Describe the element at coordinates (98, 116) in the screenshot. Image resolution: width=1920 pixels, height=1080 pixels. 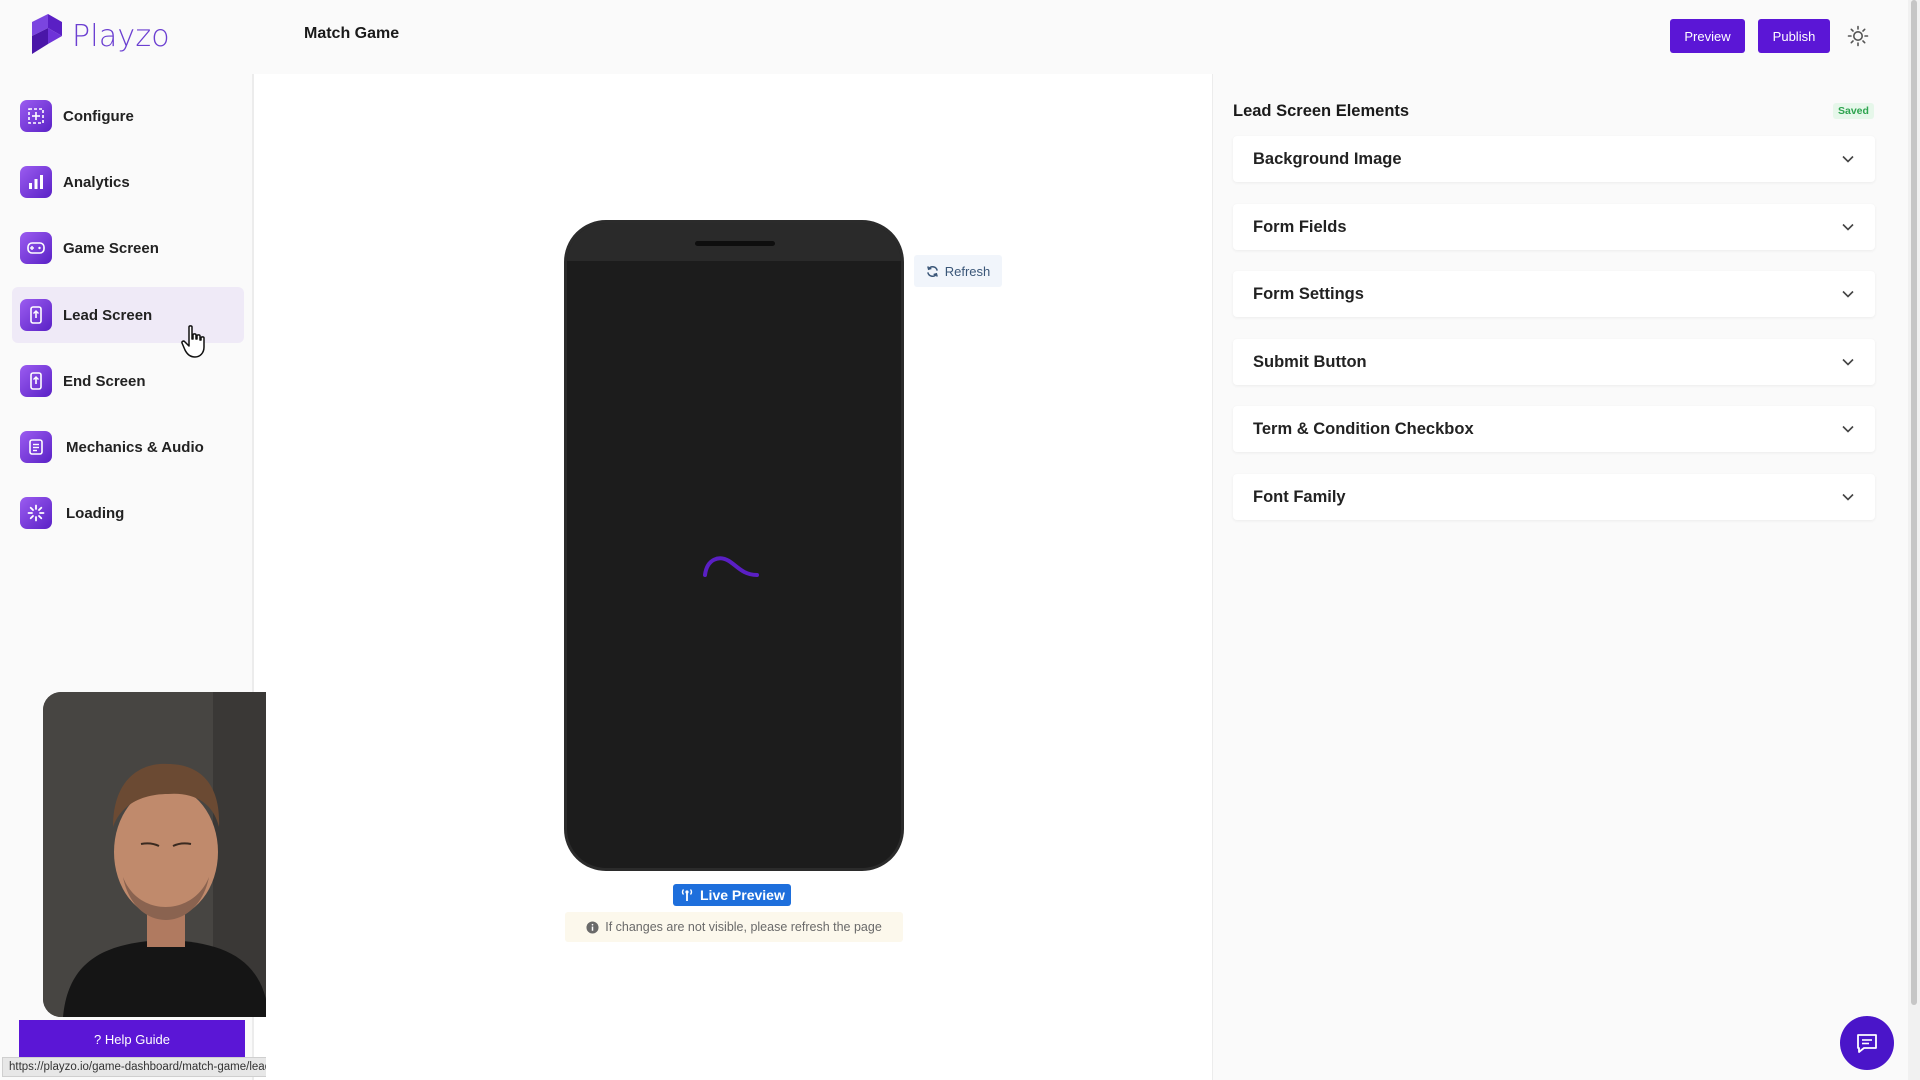
I see `sidebar-item-label: Configure` at that location.